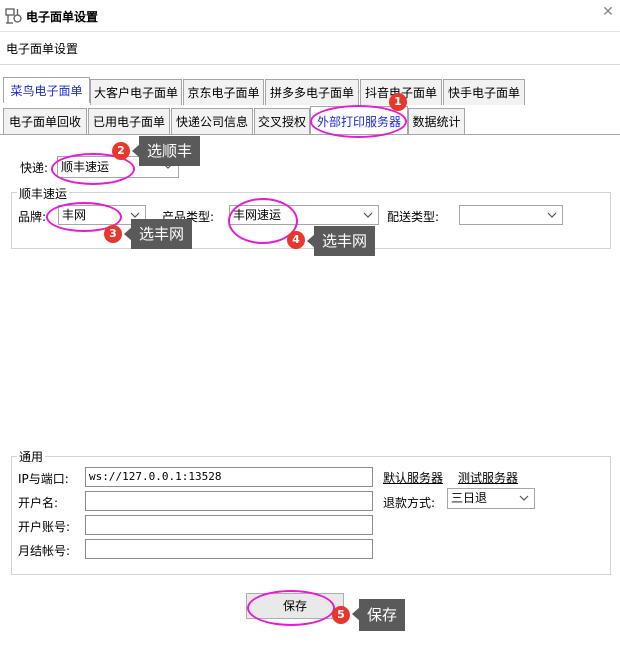  What do you see at coordinates (413, 477) in the screenshot?
I see `default-server-link: 默认服务器` at bounding box center [413, 477].